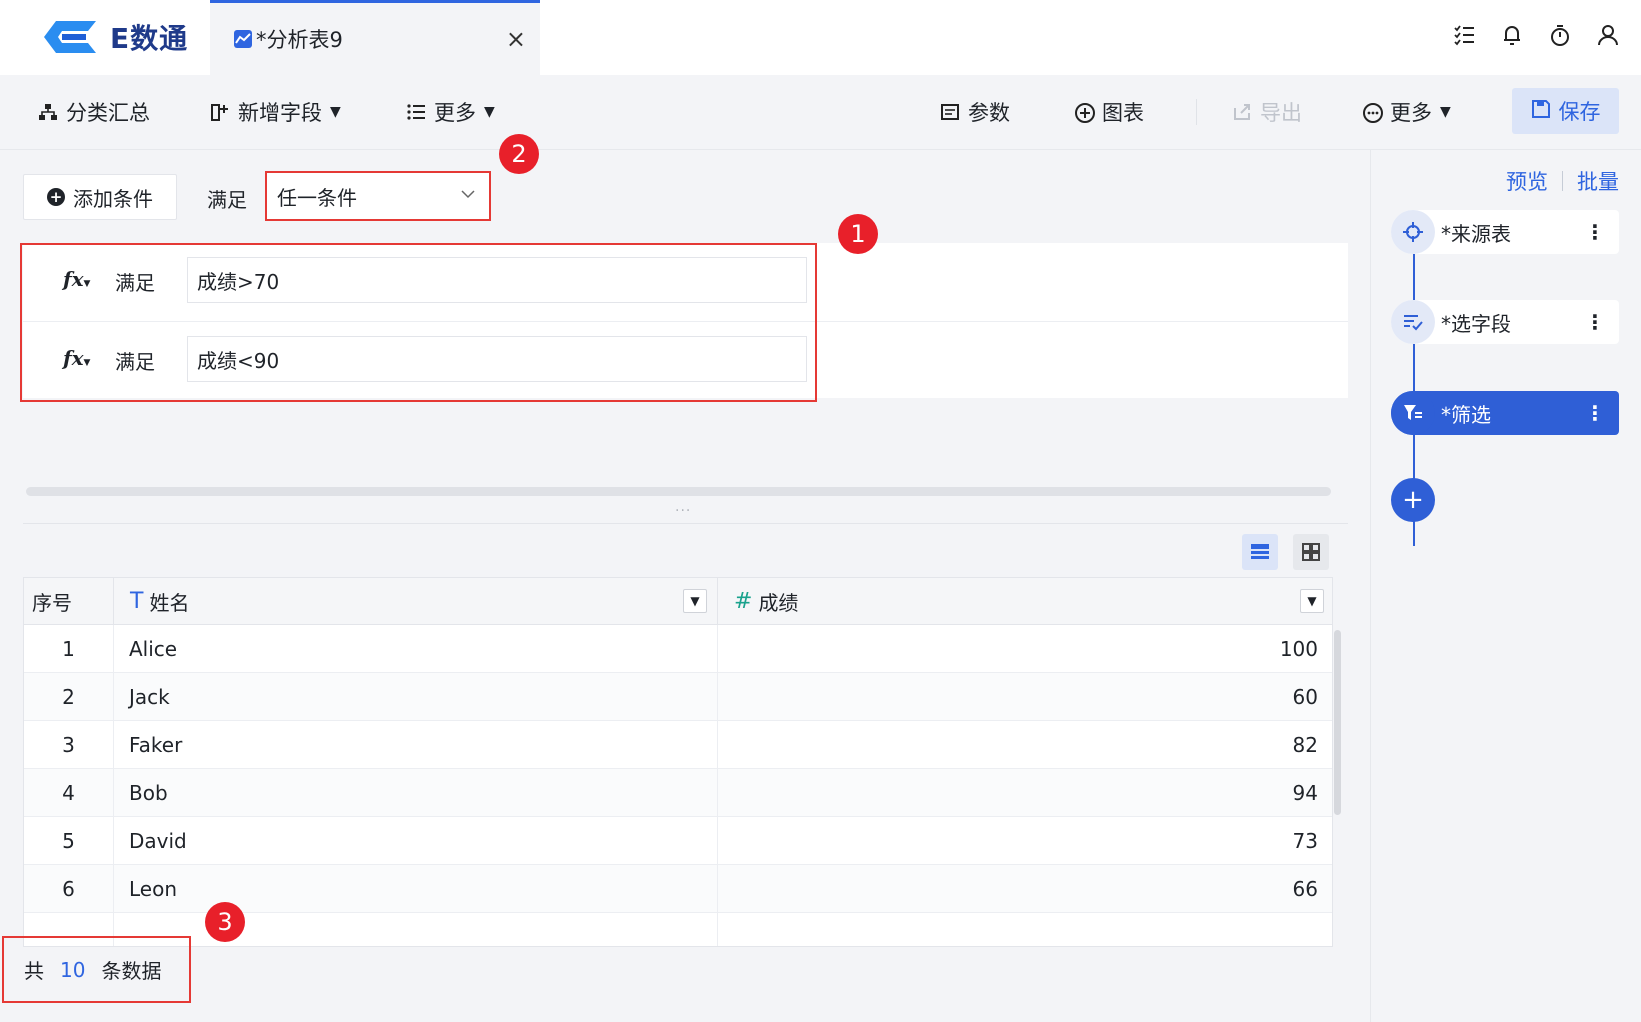  Describe the element at coordinates (1413, 500) in the screenshot. I see `add-node-button: +` at that location.